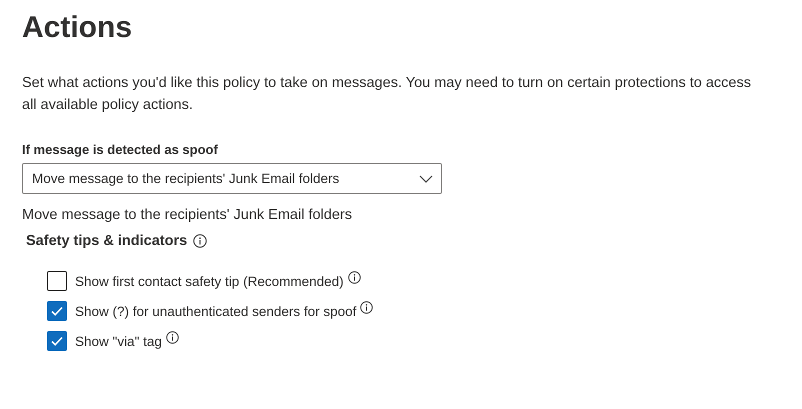 This screenshot has width=802, height=409. I want to click on selected-action-text: Move message to the recipients' Junk Email folders, so click(187, 215).